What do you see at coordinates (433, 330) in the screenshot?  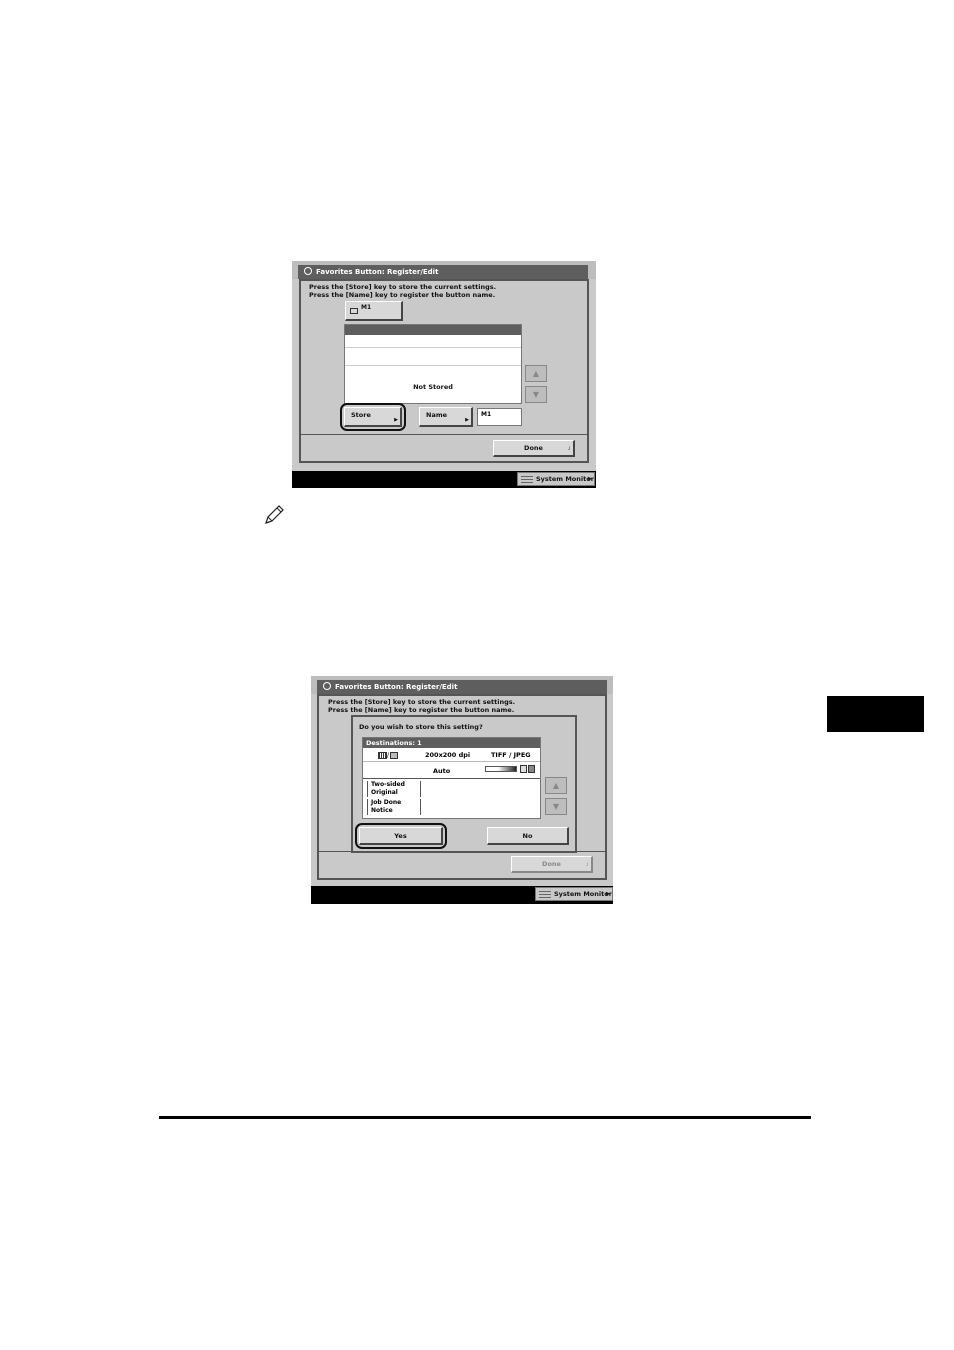 I see `list-header` at bounding box center [433, 330].